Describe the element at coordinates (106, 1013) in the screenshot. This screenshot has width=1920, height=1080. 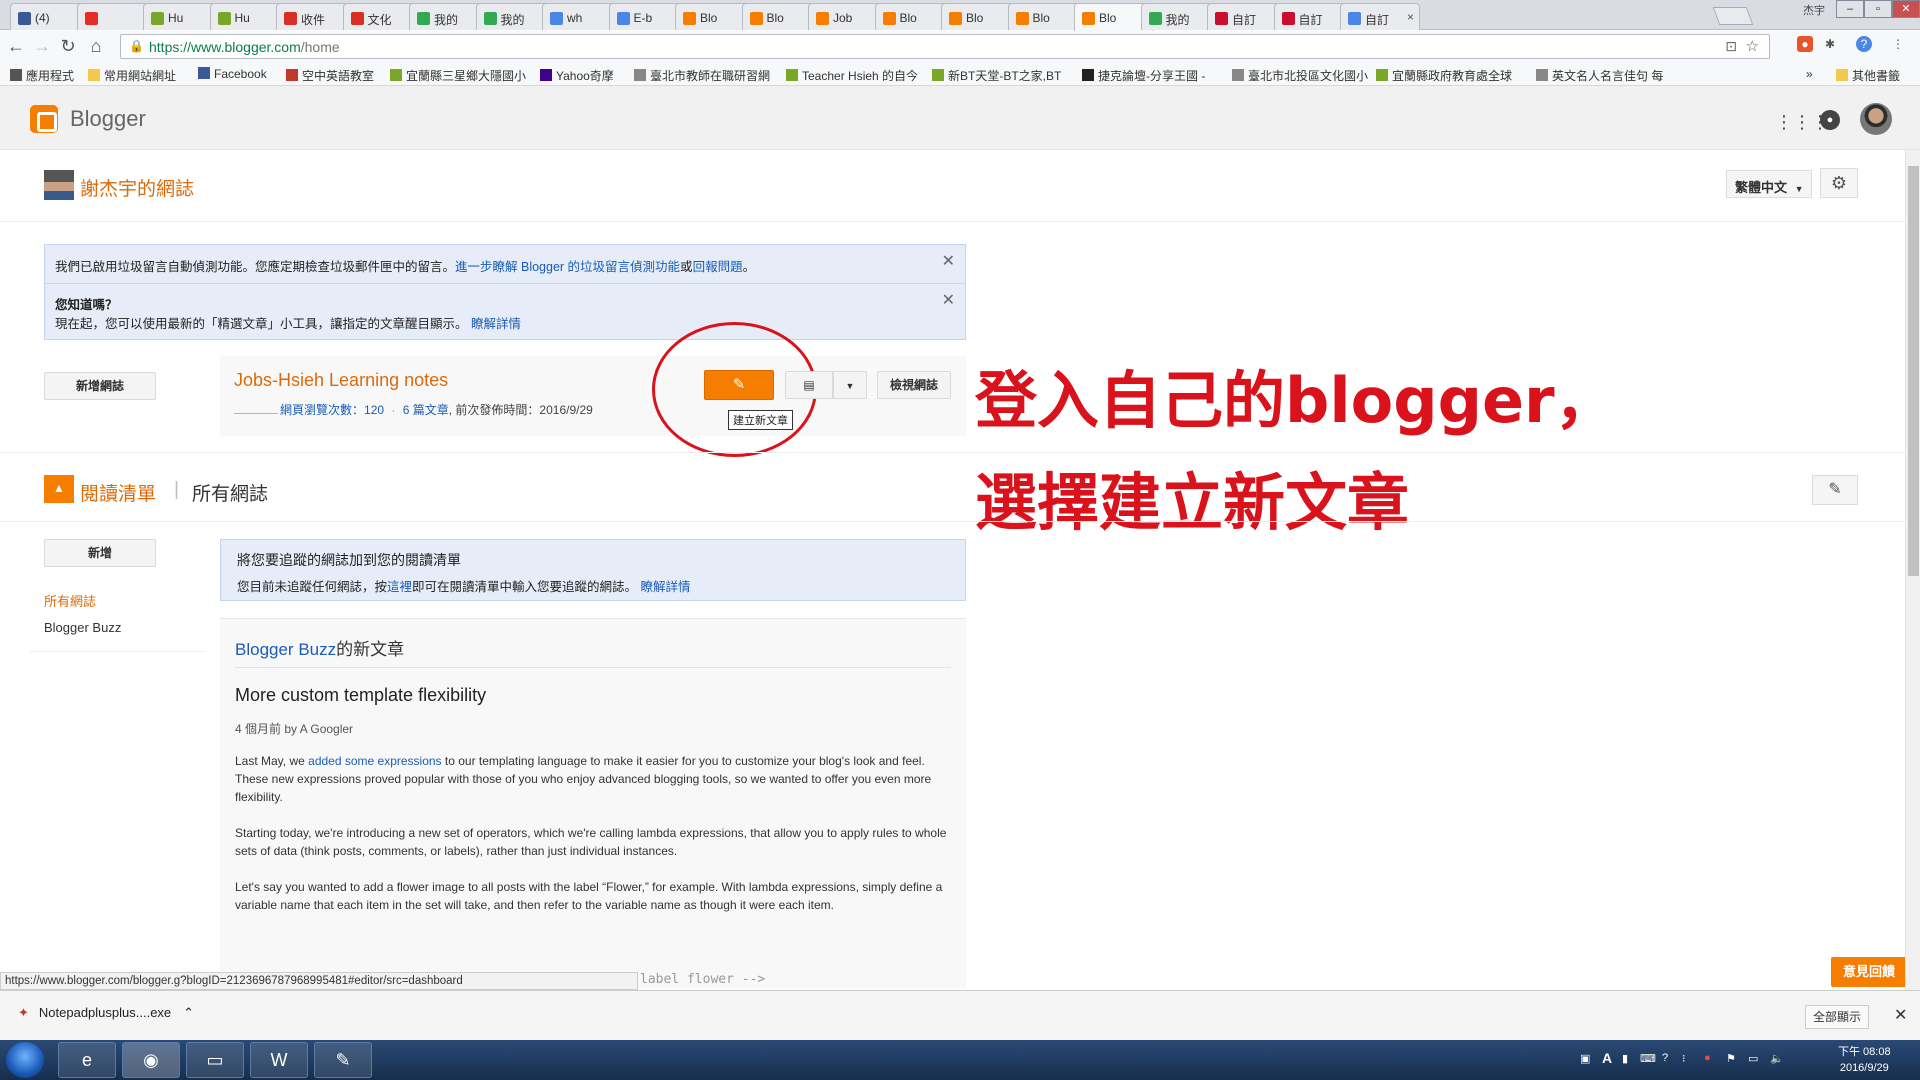
I see `download-item: ✦ Notepadplusplus....exe ⌃` at that location.